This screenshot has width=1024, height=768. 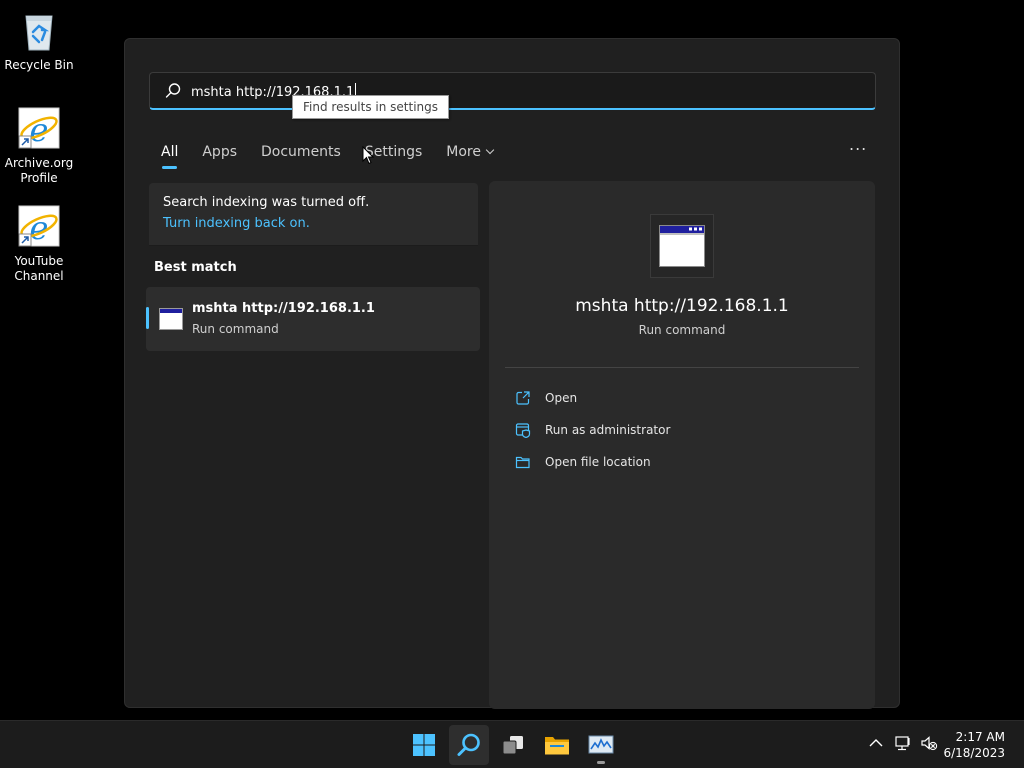 I want to click on taskbar: 2:17 AM 6/18/2023, so click(x=512, y=744).